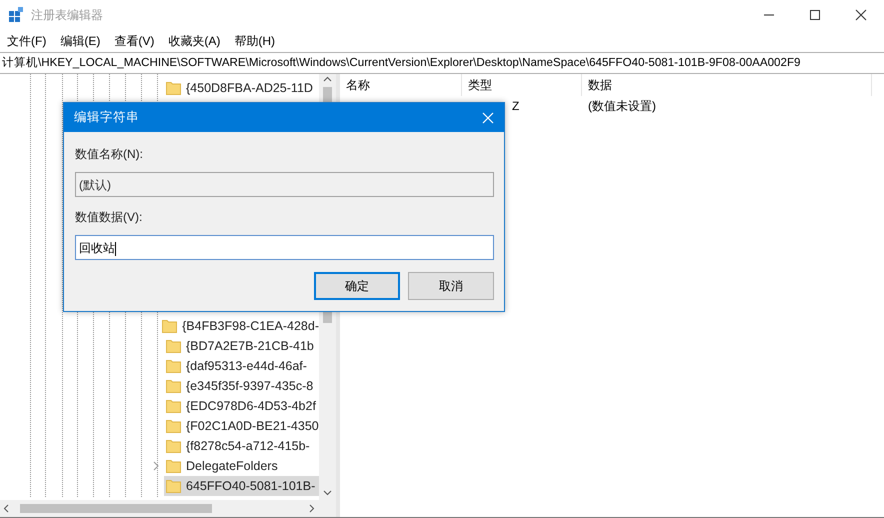  Describe the element at coordinates (134, 41) in the screenshot. I see `menu-item: 查看(V)` at that location.